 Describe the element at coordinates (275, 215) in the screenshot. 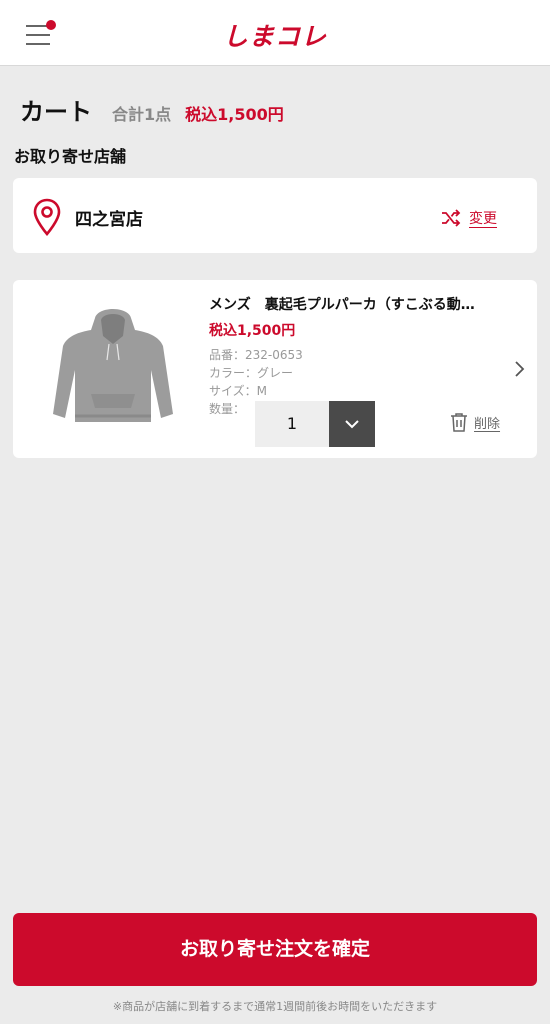

I see `store-card: 四之宮店 変更` at that location.